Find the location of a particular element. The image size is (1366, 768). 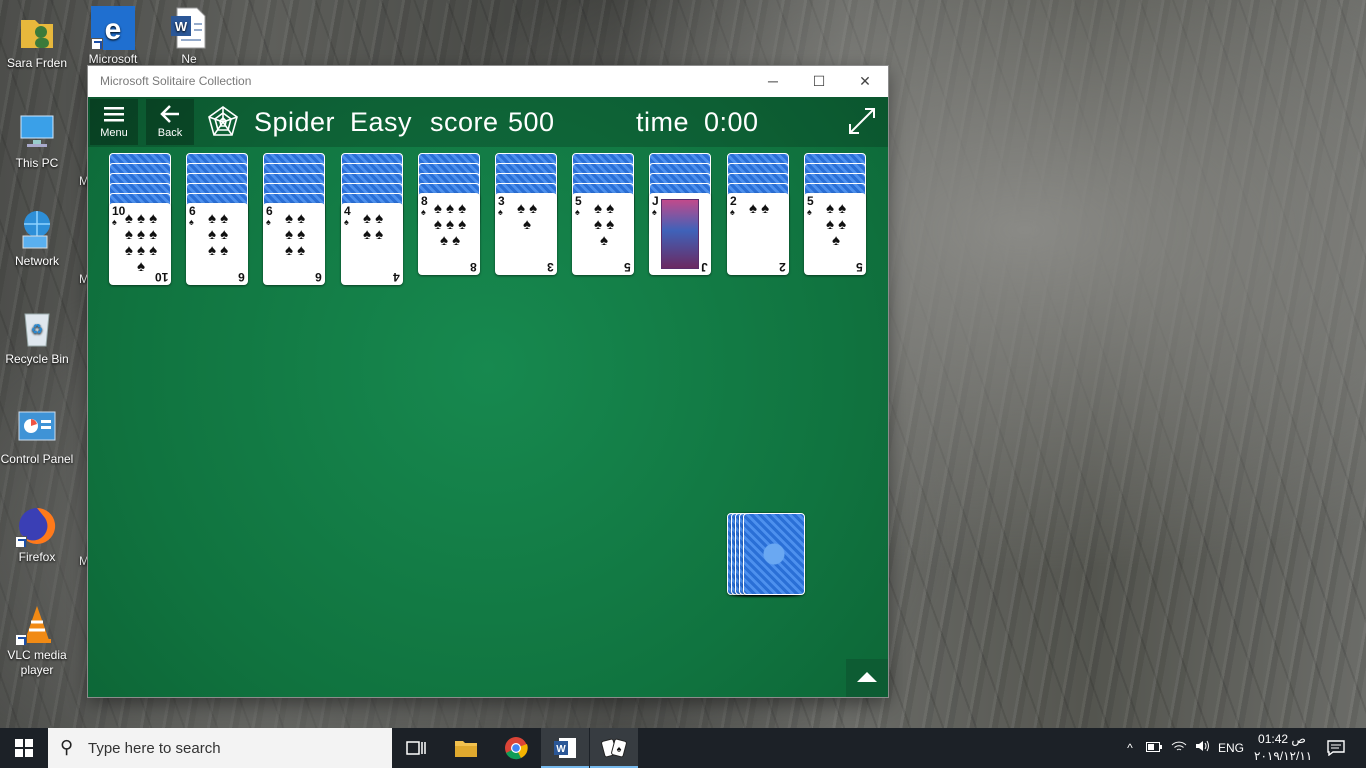

caret-up-icon is located at coordinates (867, 677).